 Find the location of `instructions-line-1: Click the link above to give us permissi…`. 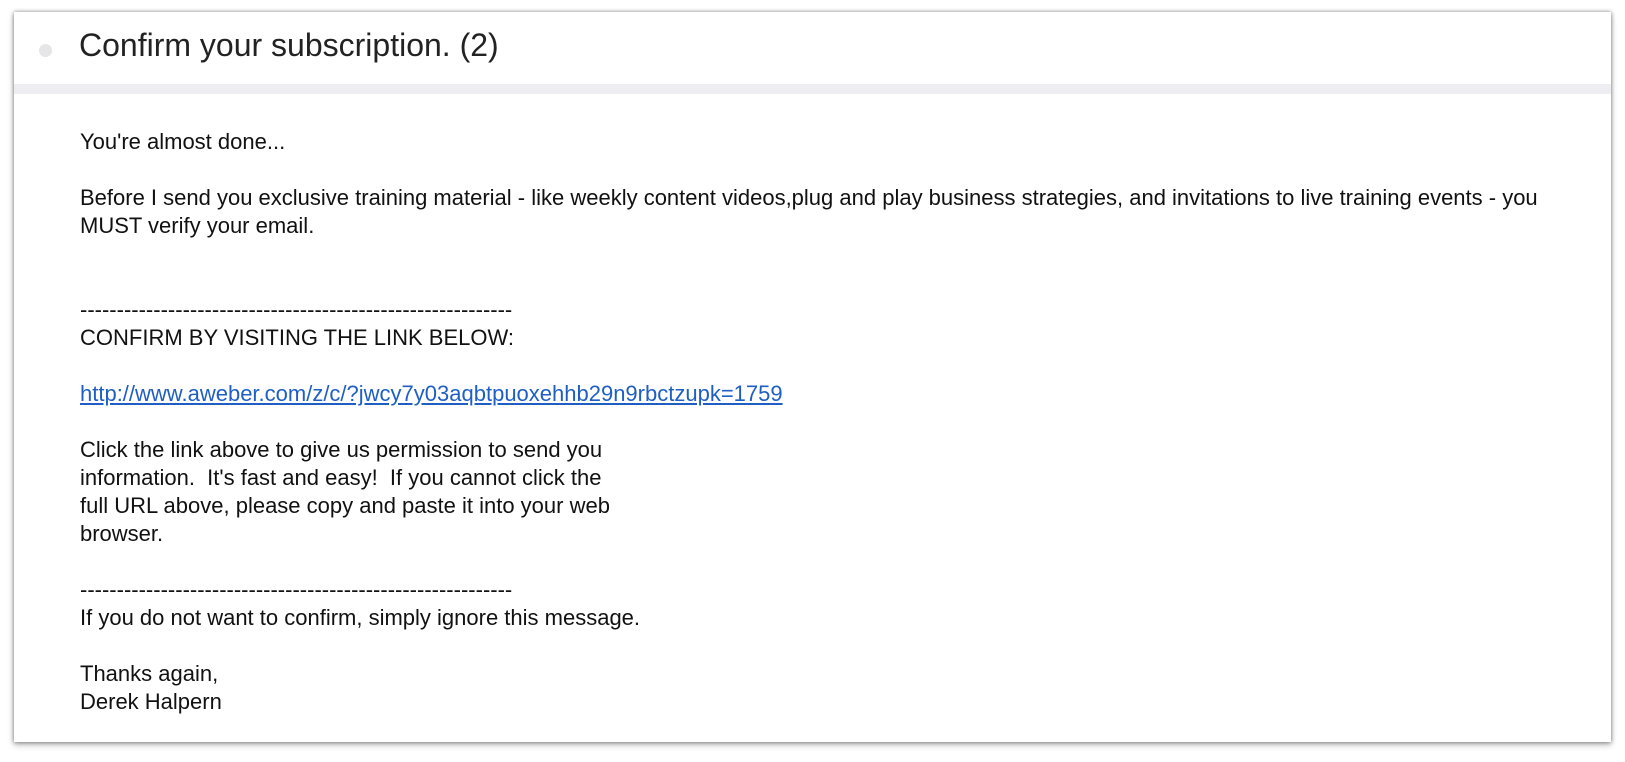

instructions-line-1: Click the link above to give us permissi… is located at coordinates (341, 449).